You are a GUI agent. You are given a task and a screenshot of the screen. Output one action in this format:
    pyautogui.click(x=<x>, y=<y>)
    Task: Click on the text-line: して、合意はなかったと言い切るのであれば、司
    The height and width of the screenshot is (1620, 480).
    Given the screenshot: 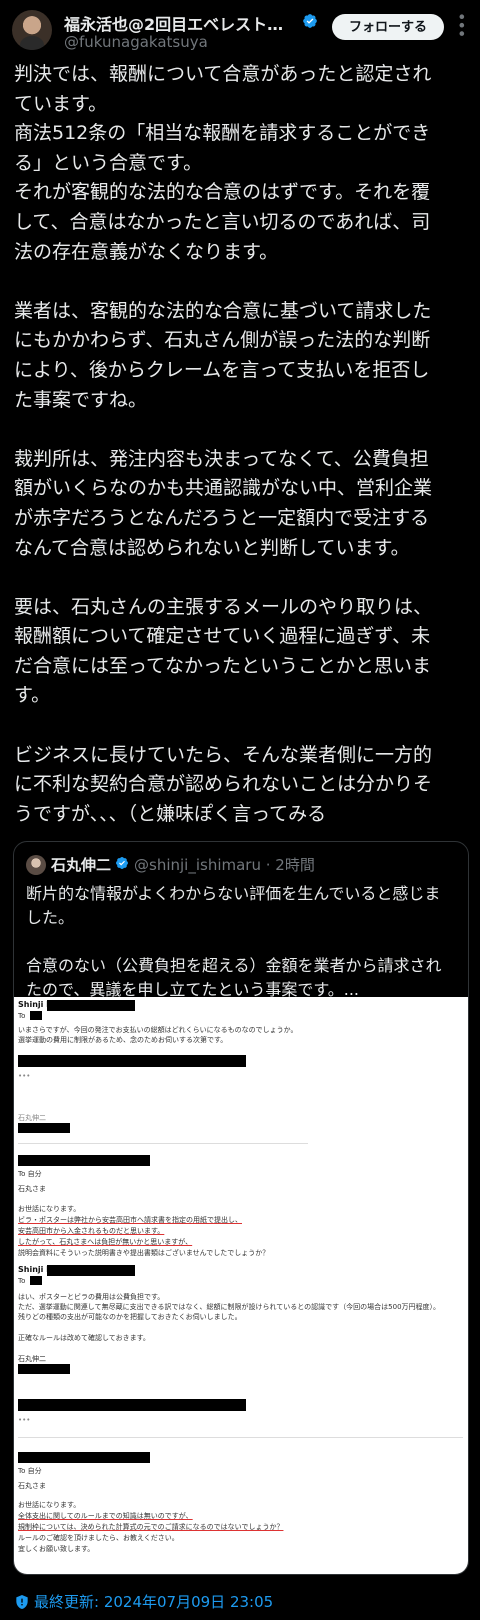 What is the action you would take?
    pyautogui.click(x=222, y=221)
    